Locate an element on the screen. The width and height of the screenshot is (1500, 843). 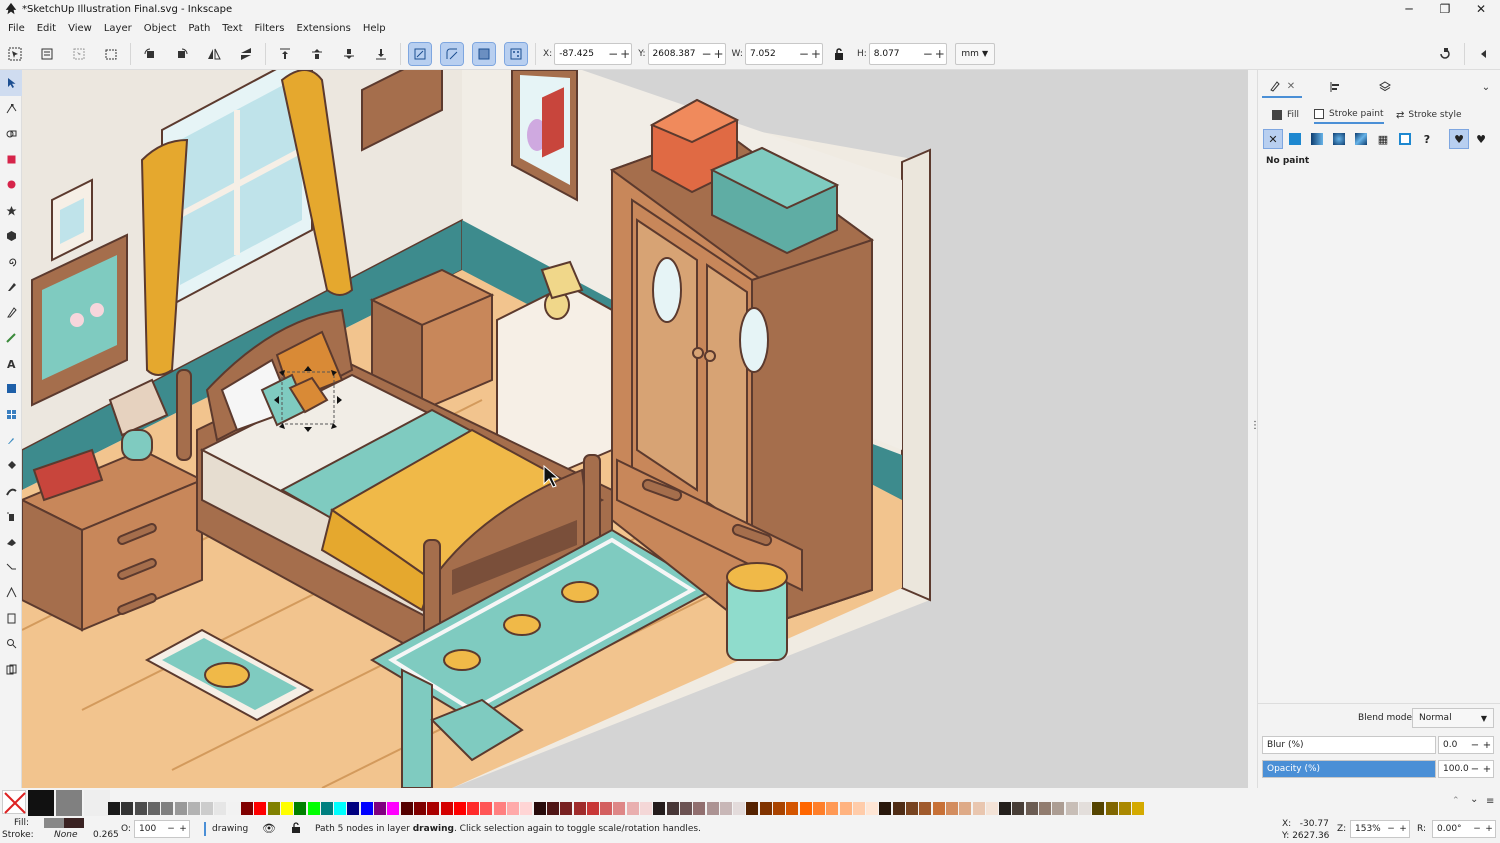
y-increment-icon: + is located at coordinates (719, 54).